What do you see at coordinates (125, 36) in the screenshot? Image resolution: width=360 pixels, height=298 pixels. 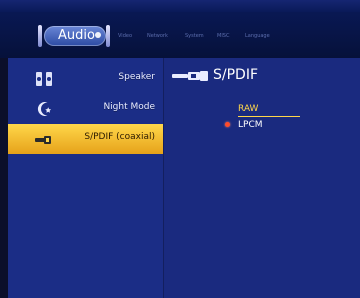 I see `tab-video: Video` at bounding box center [125, 36].